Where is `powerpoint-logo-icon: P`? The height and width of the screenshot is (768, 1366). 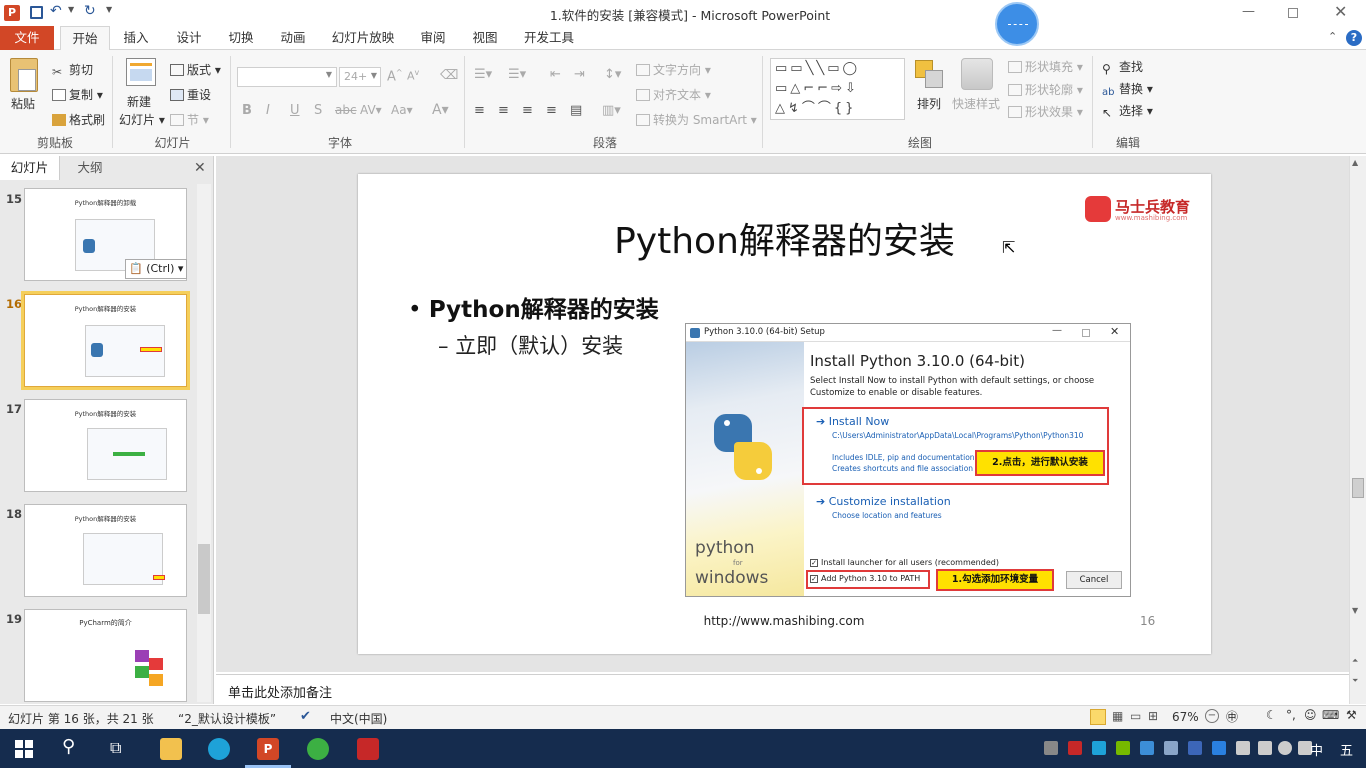 powerpoint-logo-icon: P is located at coordinates (12, 13).